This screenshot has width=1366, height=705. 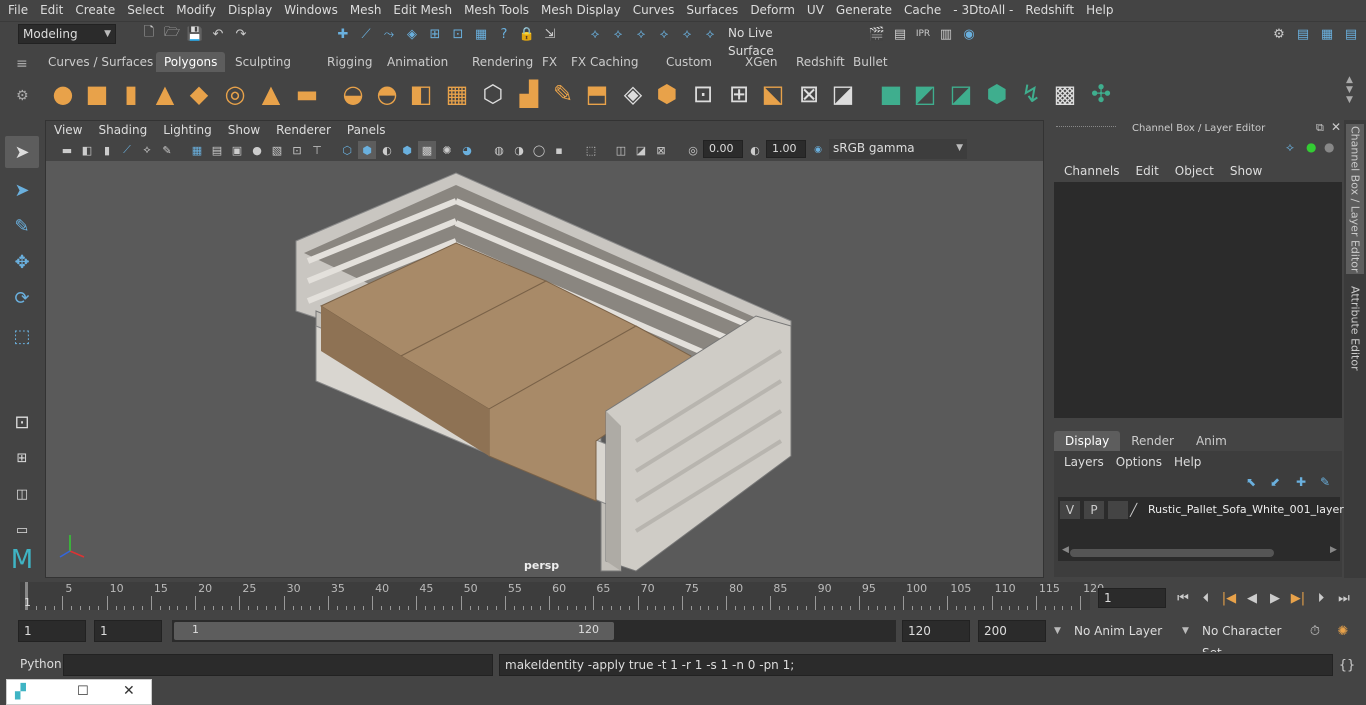 What do you see at coordinates (387, 94) in the screenshot?
I see `separate-icon: ◓` at bounding box center [387, 94].